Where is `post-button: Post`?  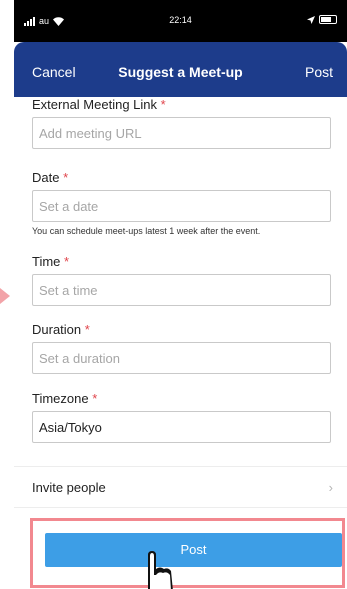 post-button: Post is located at coordinates (193, 550).